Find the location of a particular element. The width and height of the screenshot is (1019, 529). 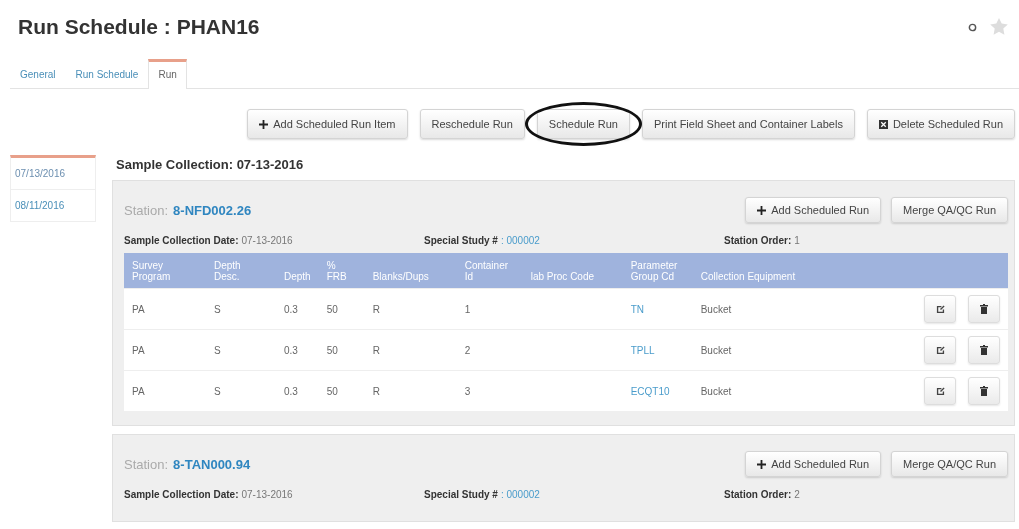

button: Print Field Sheet and Container Labels is located at coordinates (748, 124).